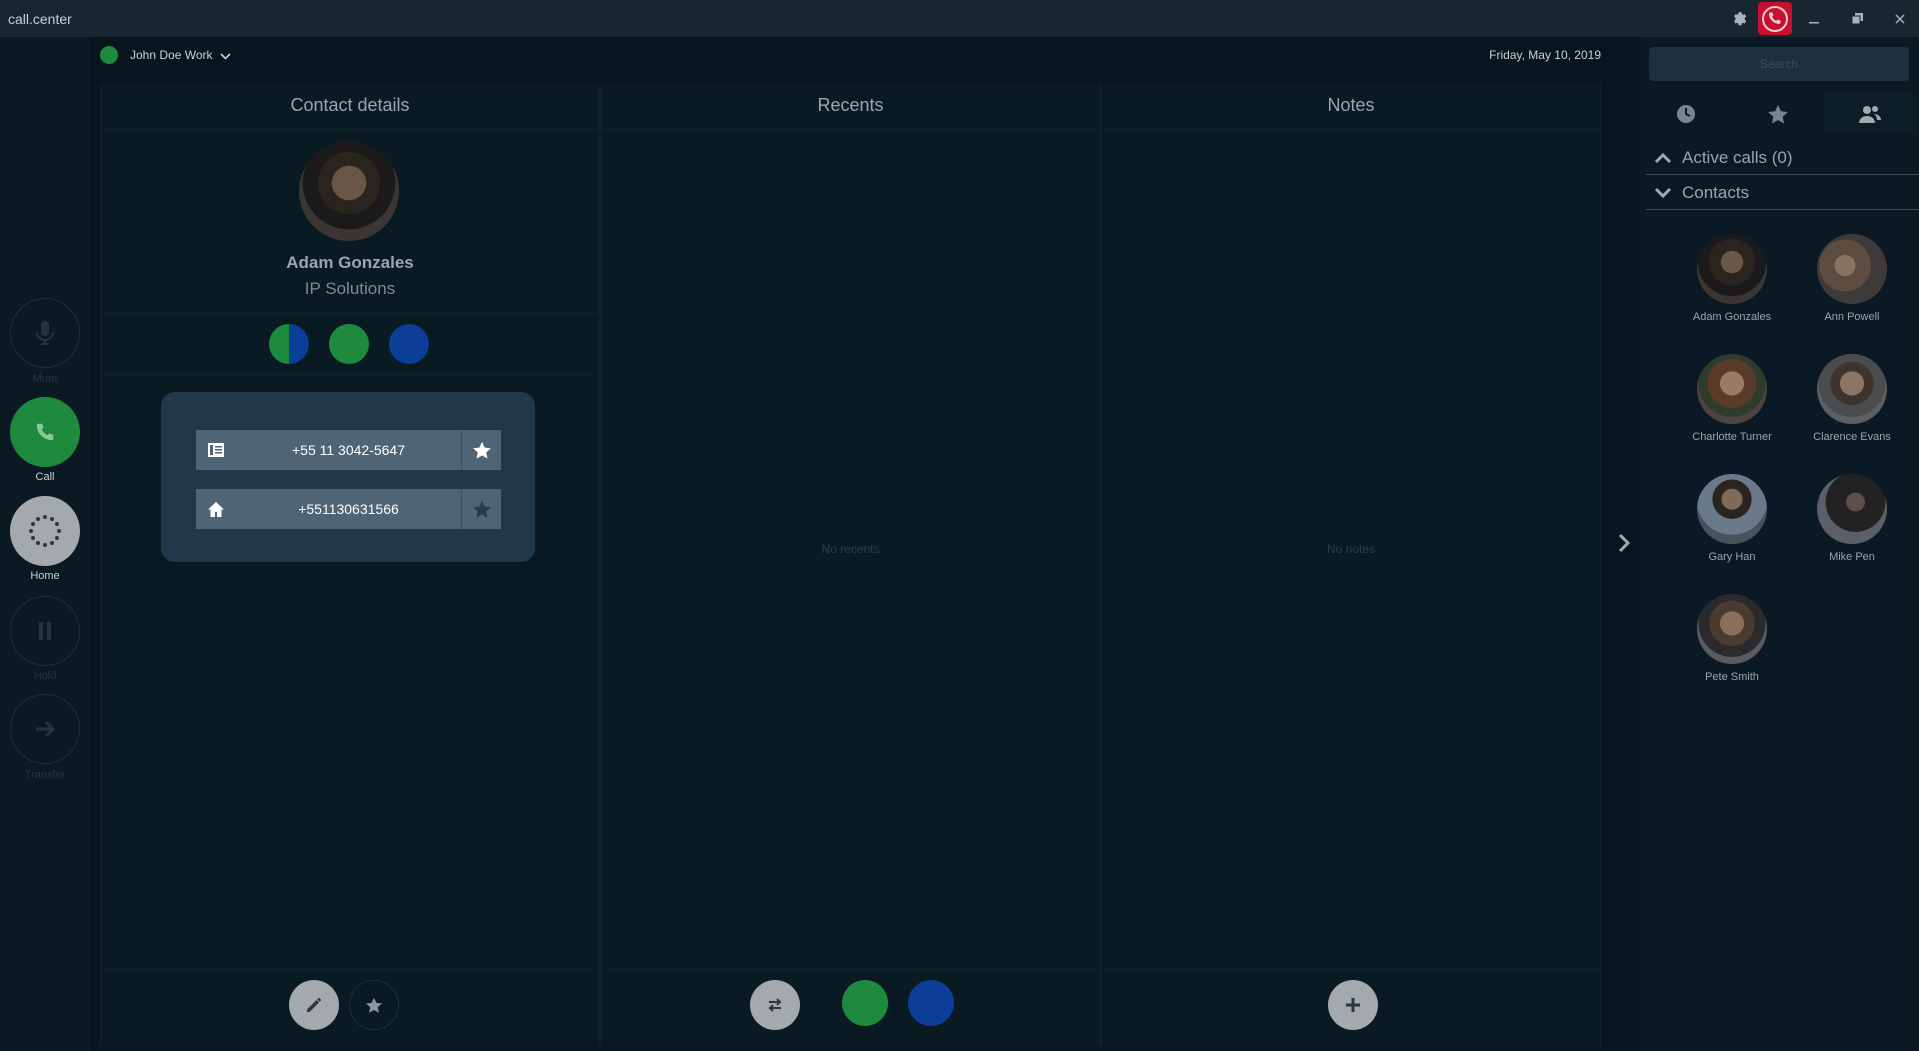 The height and width of the screenshot is (1051, 1919). What do you see at coordinates (1852, 437) in the screenshot?
I see `contact-name: Clarence Evans` at bounding box center [1852, 437].